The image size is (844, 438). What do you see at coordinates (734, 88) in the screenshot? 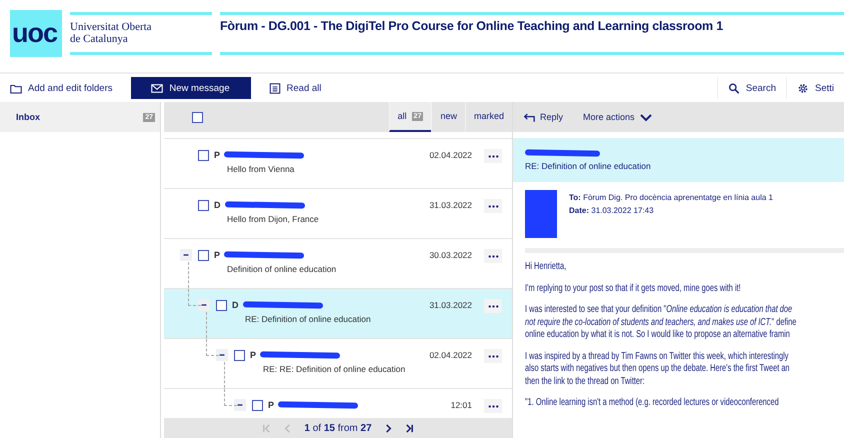
I see `search-icon` at bounding box center [734, 88].